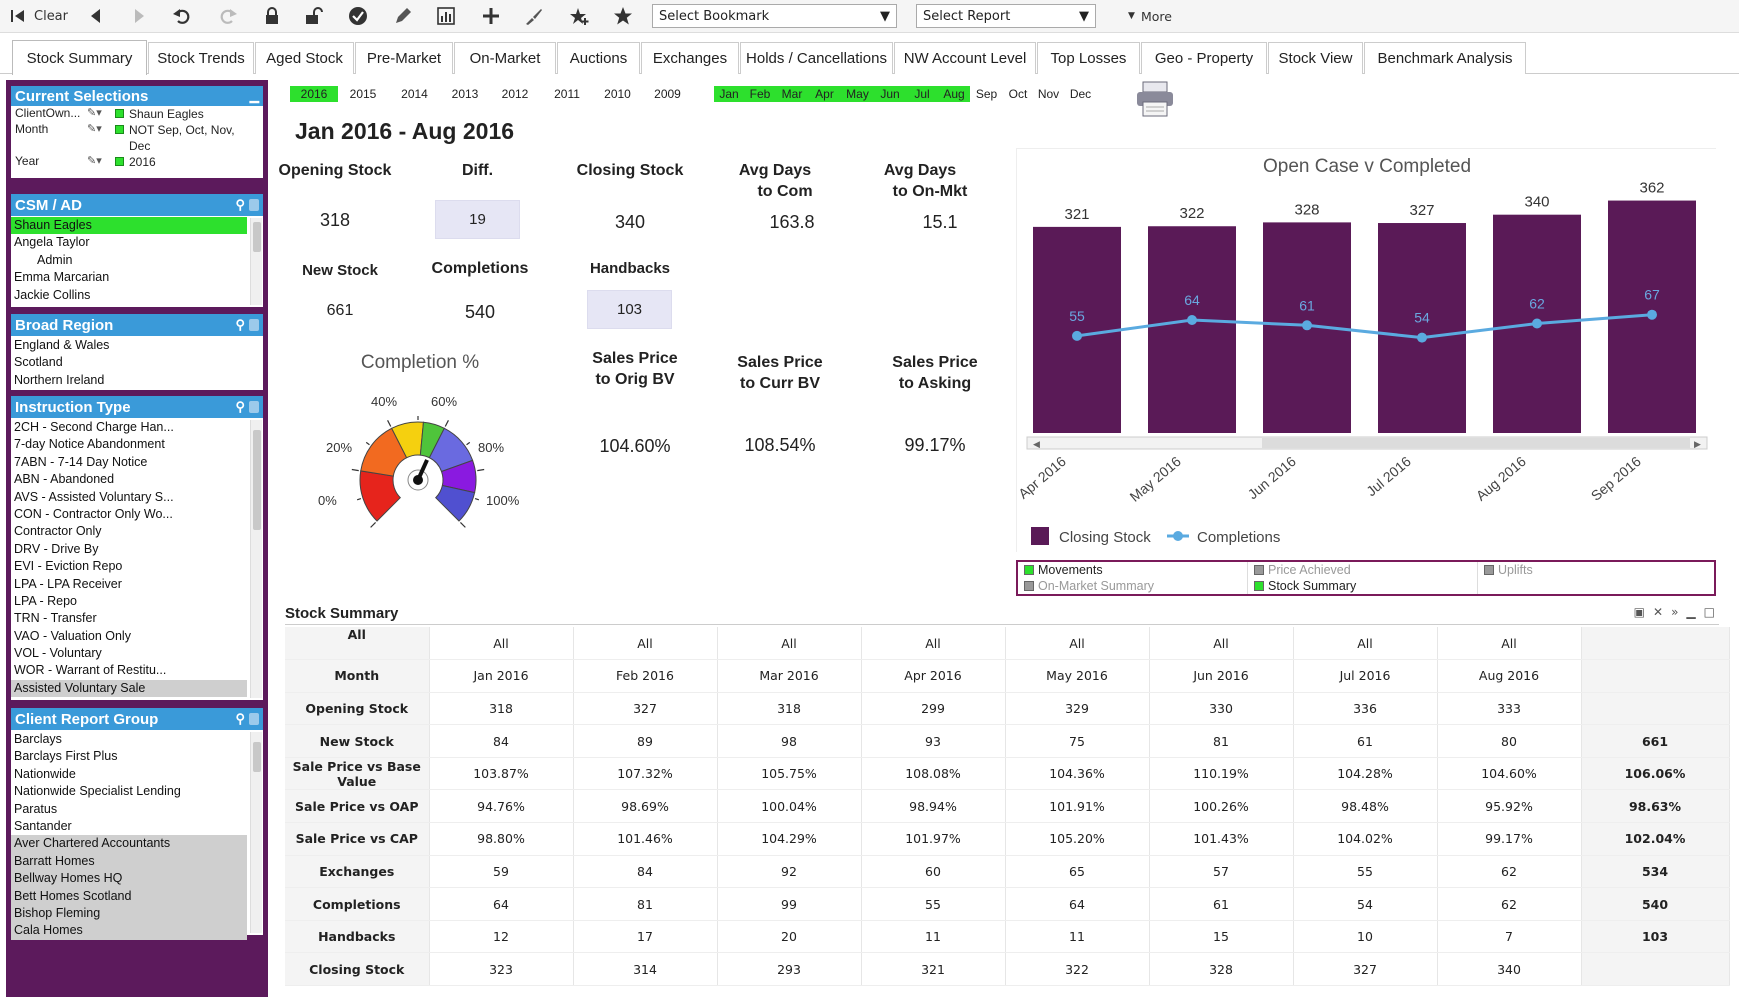 This screenshot has width=1739, height=997. Describe the element at coordinates (96, 16) in the screenshot. I see `back-button` at that location.